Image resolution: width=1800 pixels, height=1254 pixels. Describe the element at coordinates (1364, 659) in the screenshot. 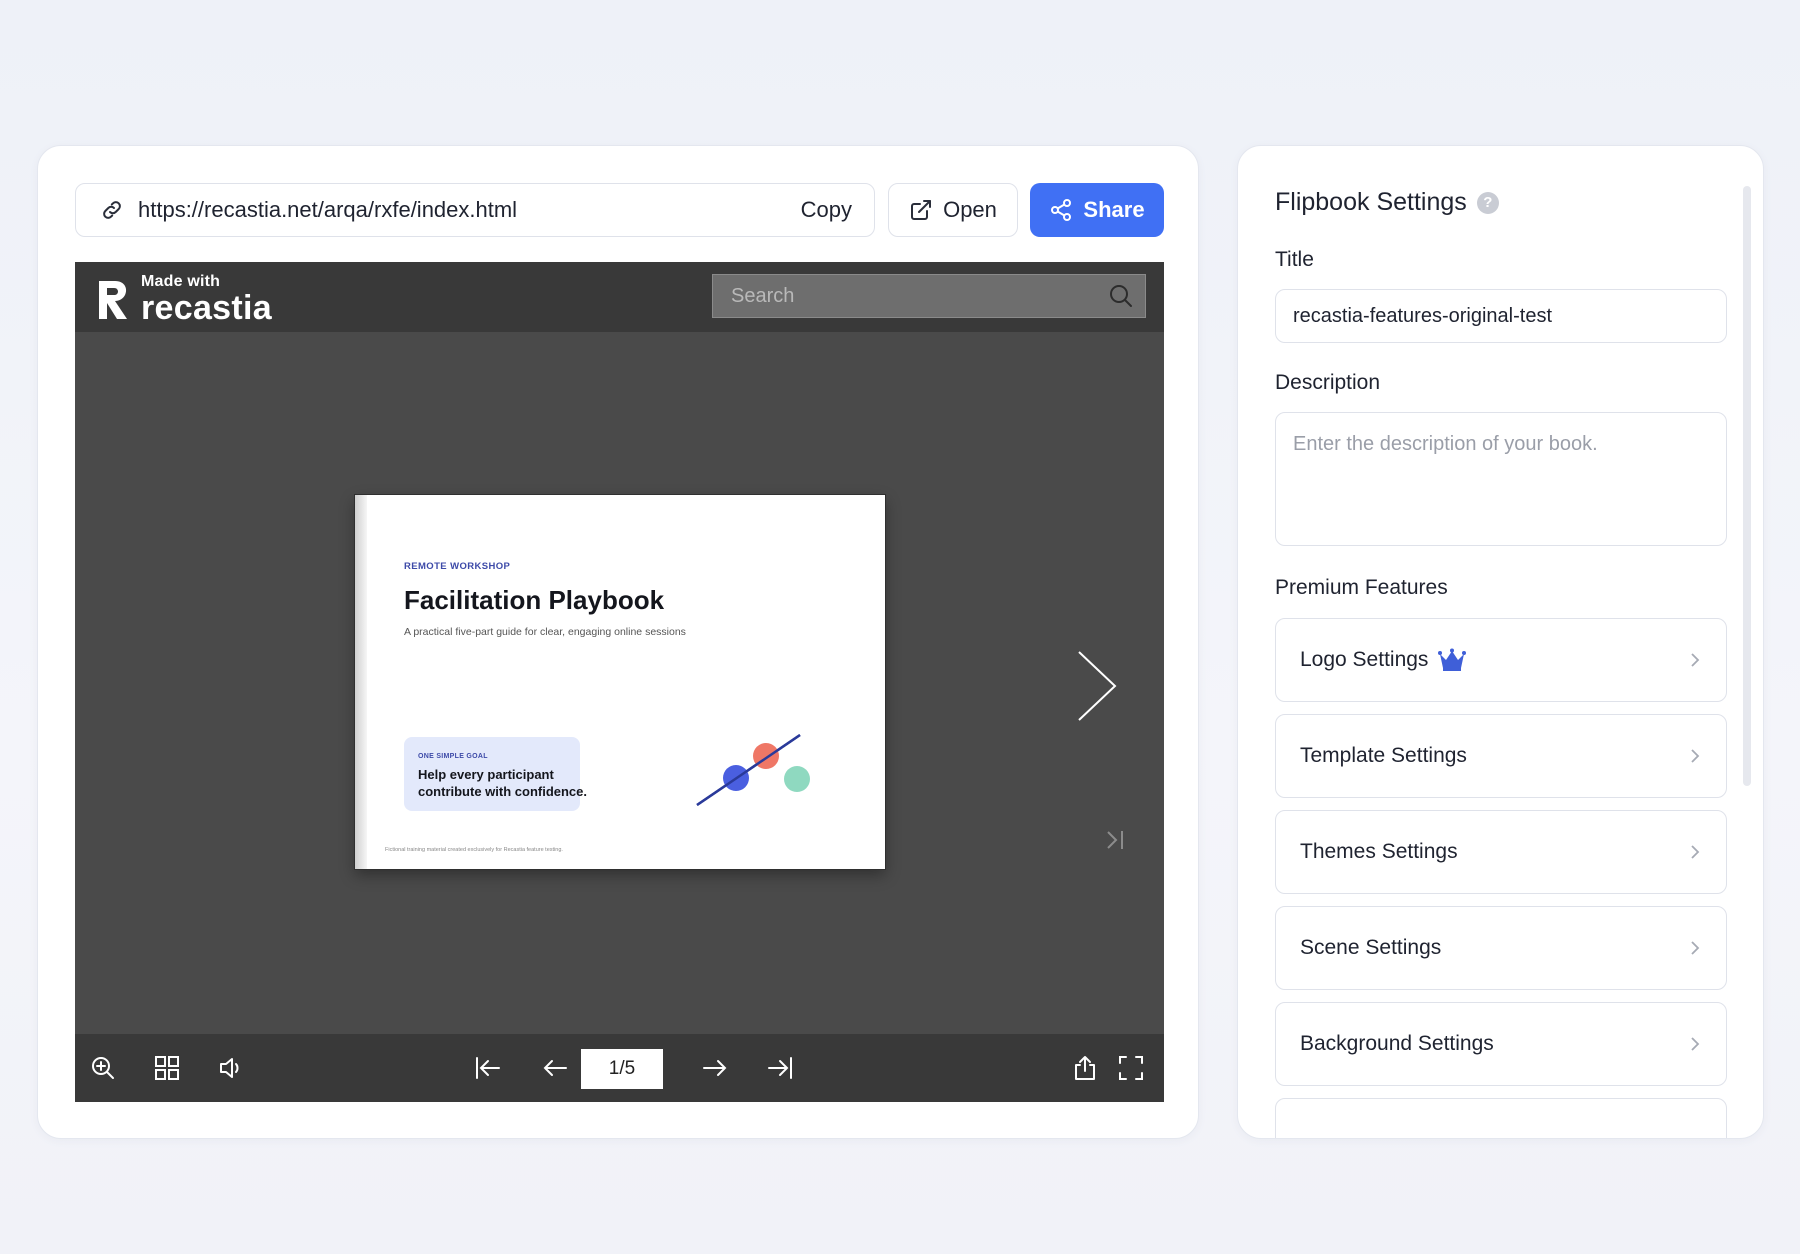

I see `logo-settings-label: Logo Settings` at that location.